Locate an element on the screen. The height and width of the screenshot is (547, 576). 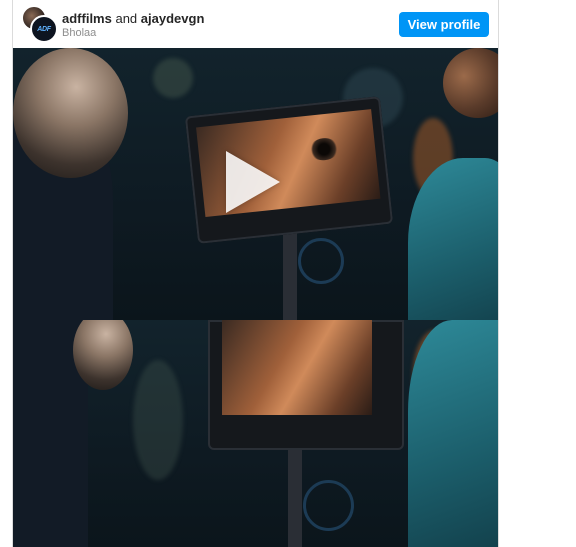
person-right-head is located at coordinates (470, 83).